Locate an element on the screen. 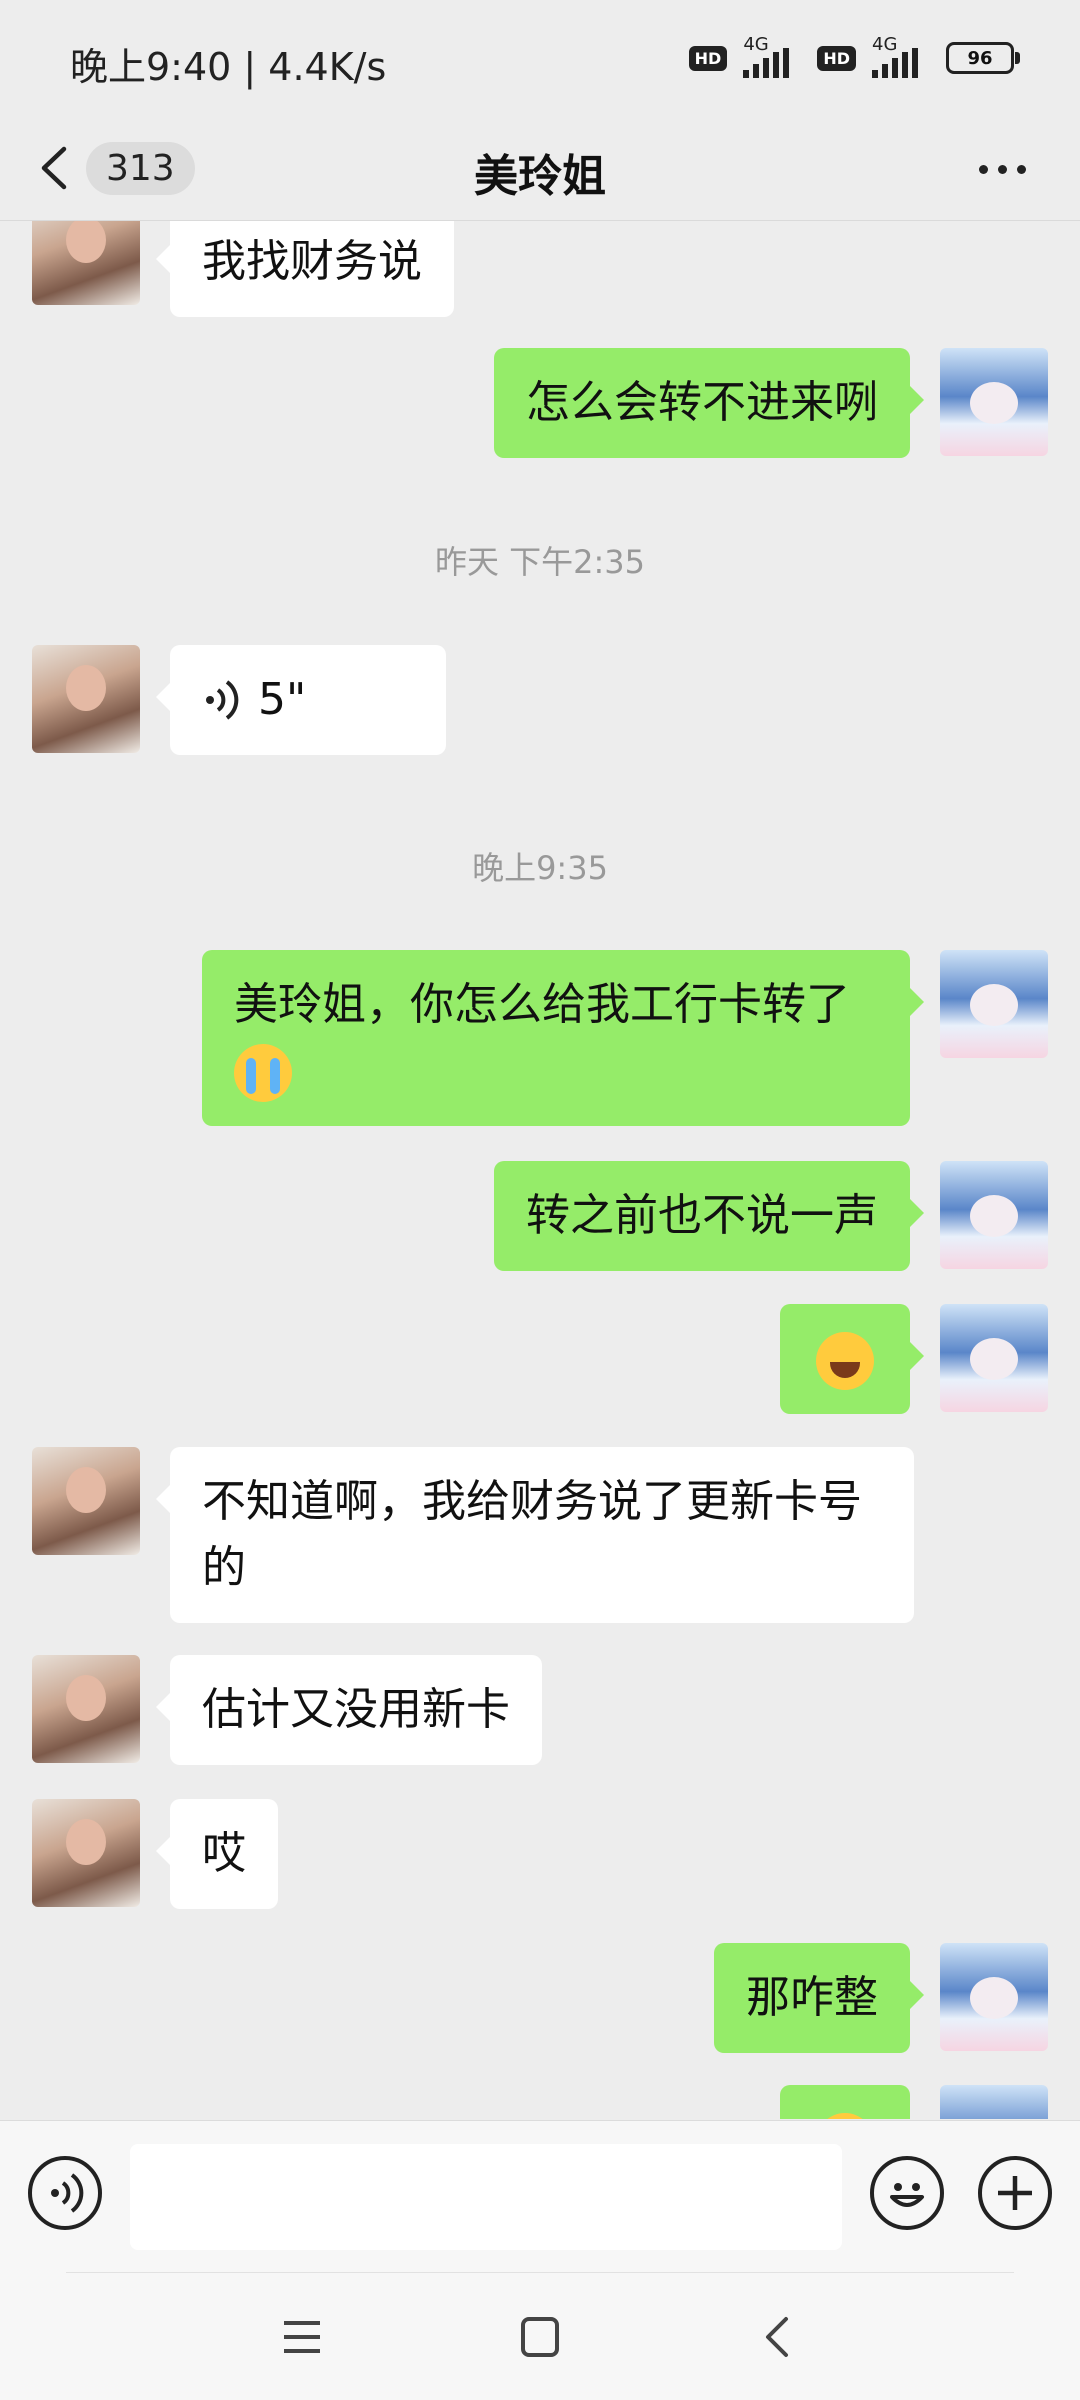  back-icon is located at coordinates (778, 2337).